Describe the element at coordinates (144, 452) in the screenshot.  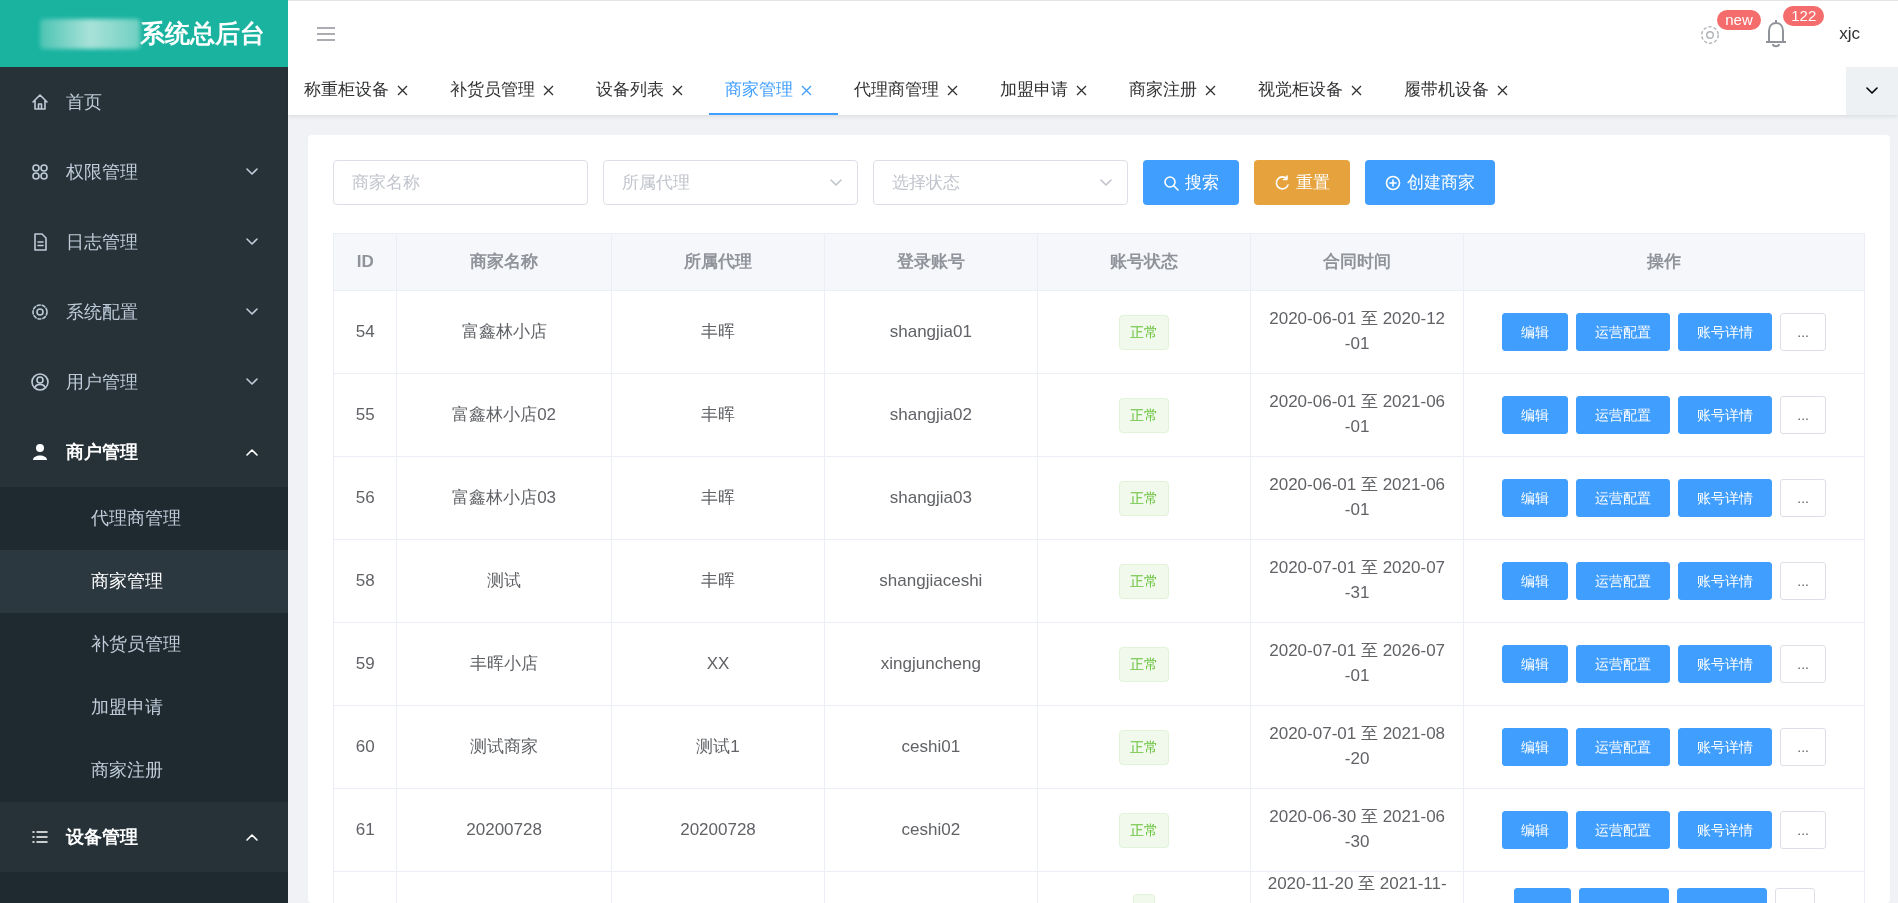
I see `sidebar-item: 商户管理` at that location.